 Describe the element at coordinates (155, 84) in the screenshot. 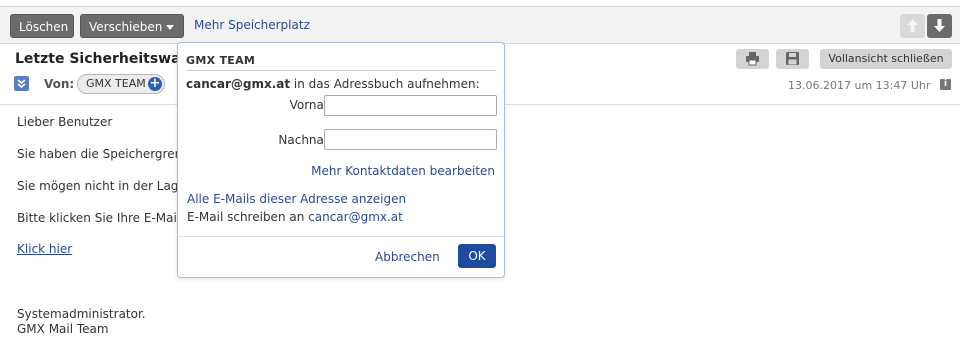

I see `add-contact-icon: +` at that location.